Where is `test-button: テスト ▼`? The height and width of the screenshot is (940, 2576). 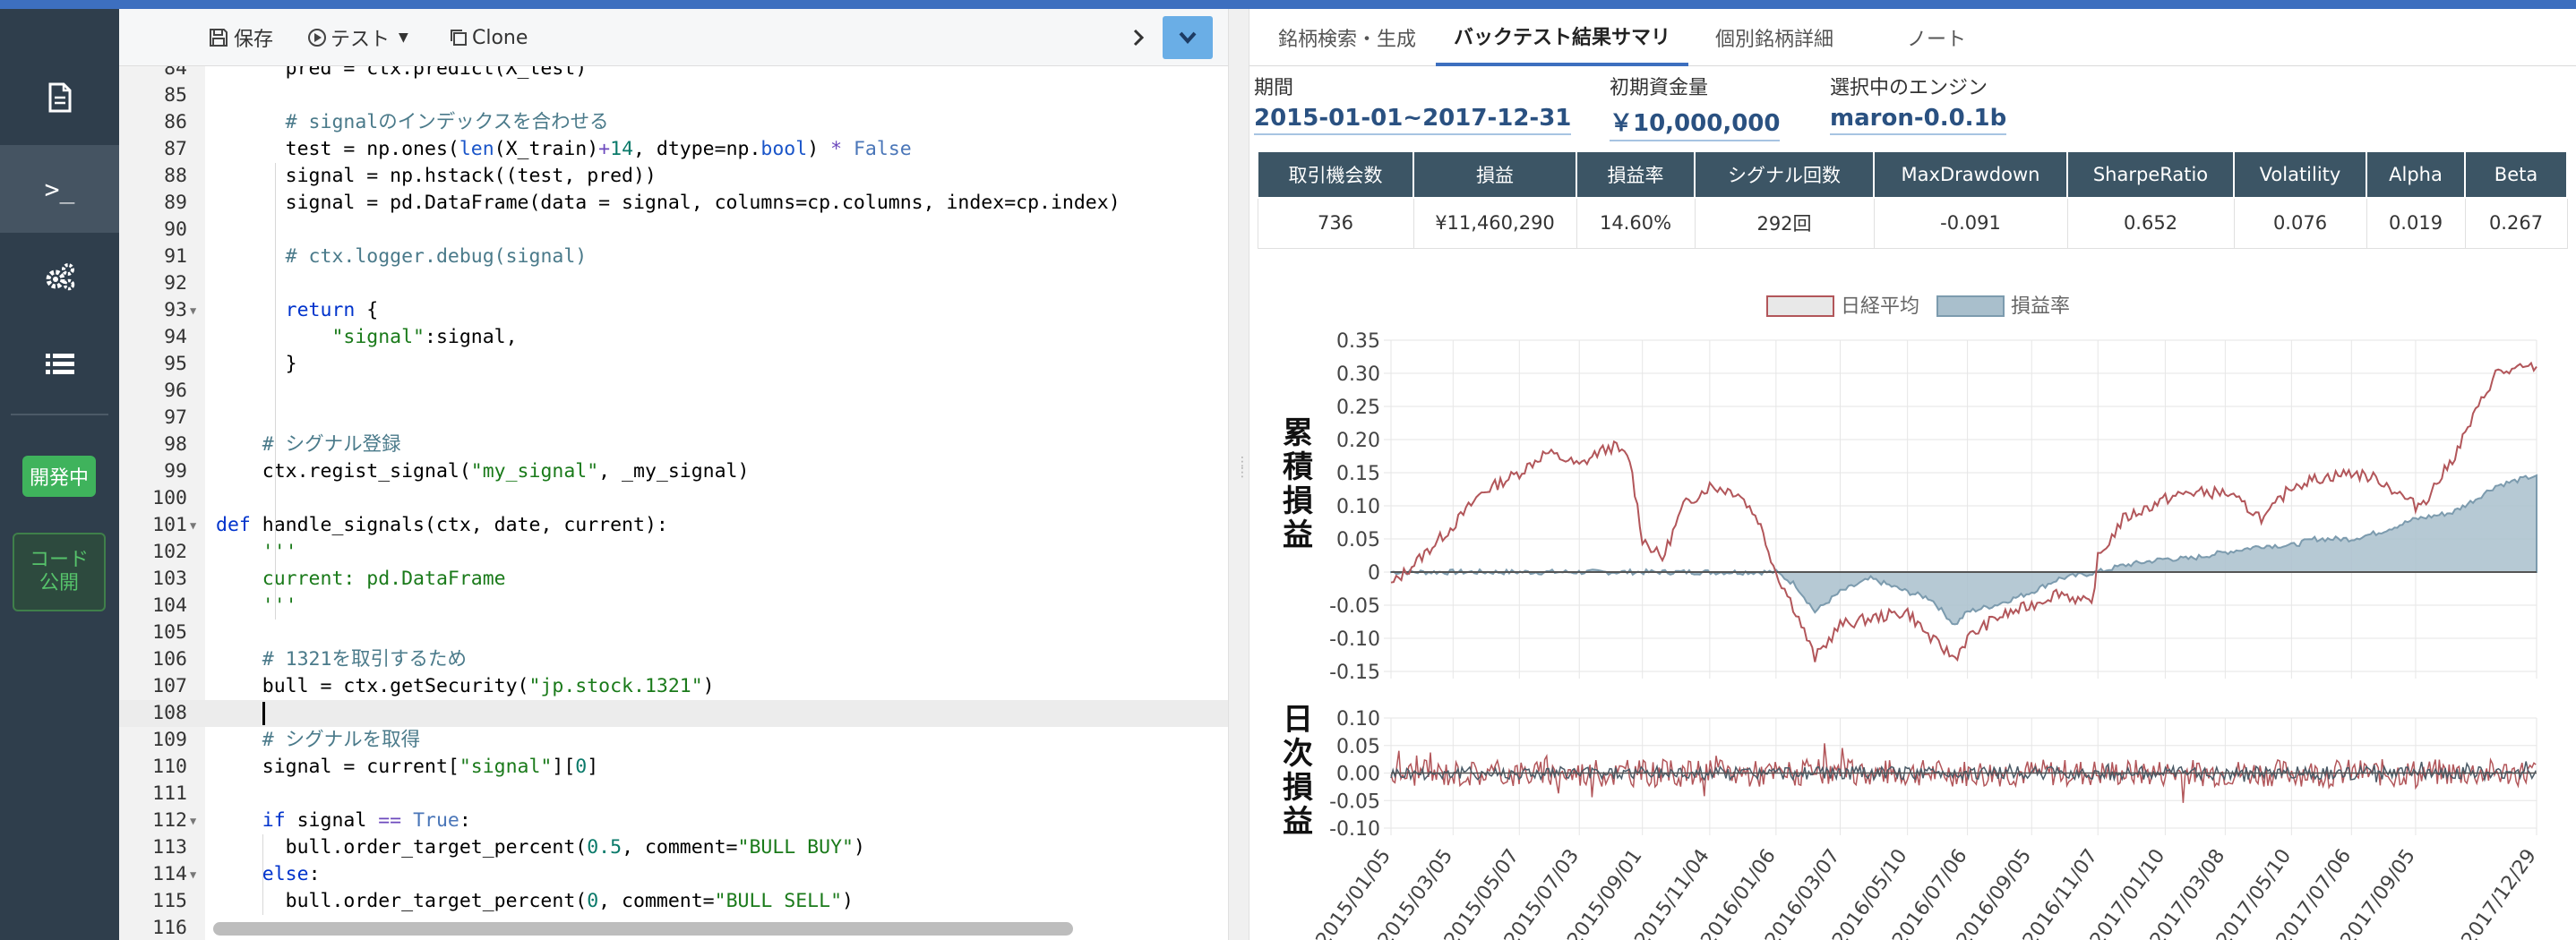 test-button: テスト ▼ is located at coordinates (357, 37).